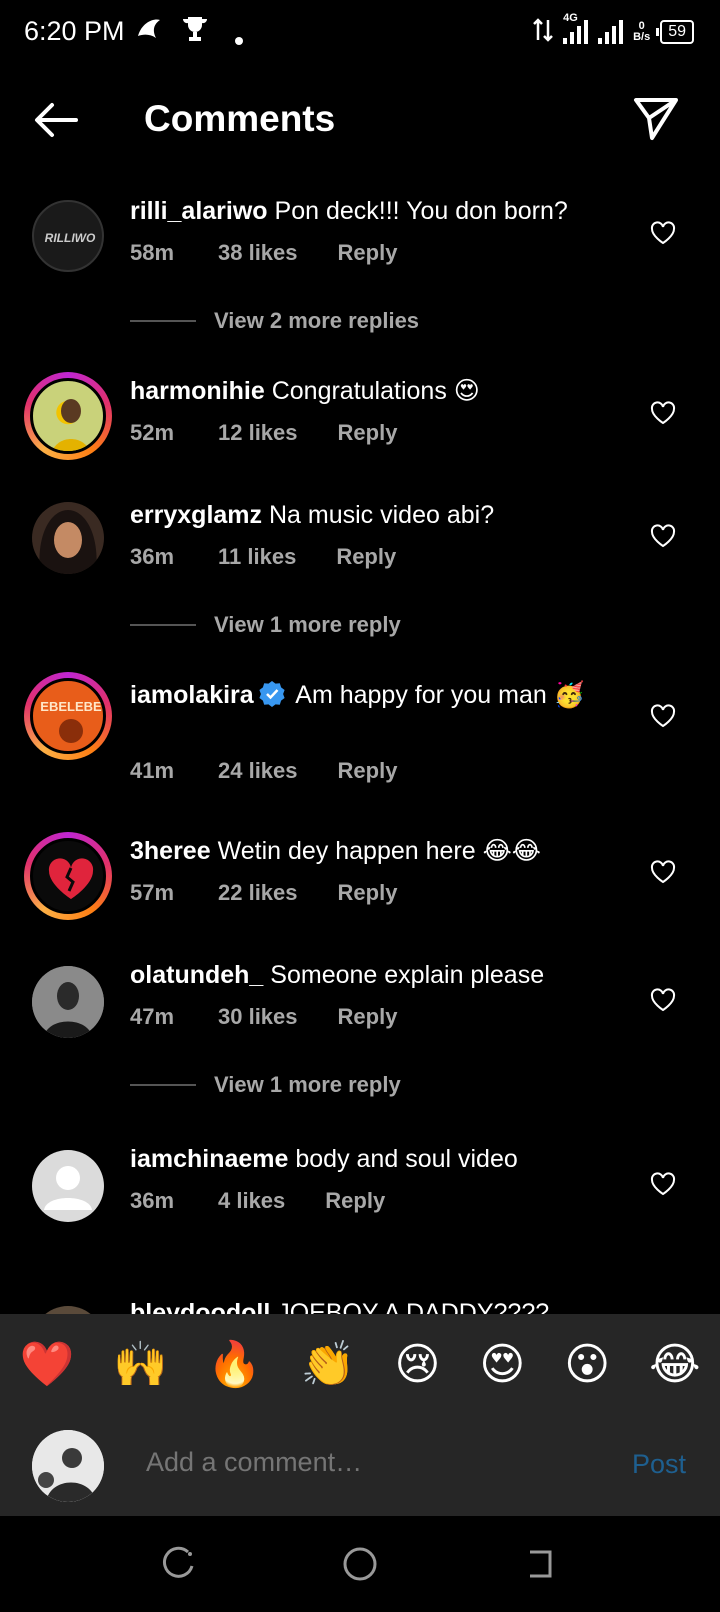 The width and height of the screenshot is (720, 1612). I want to click on avatar-logo-text: RILLIWO, so click(70, 238).